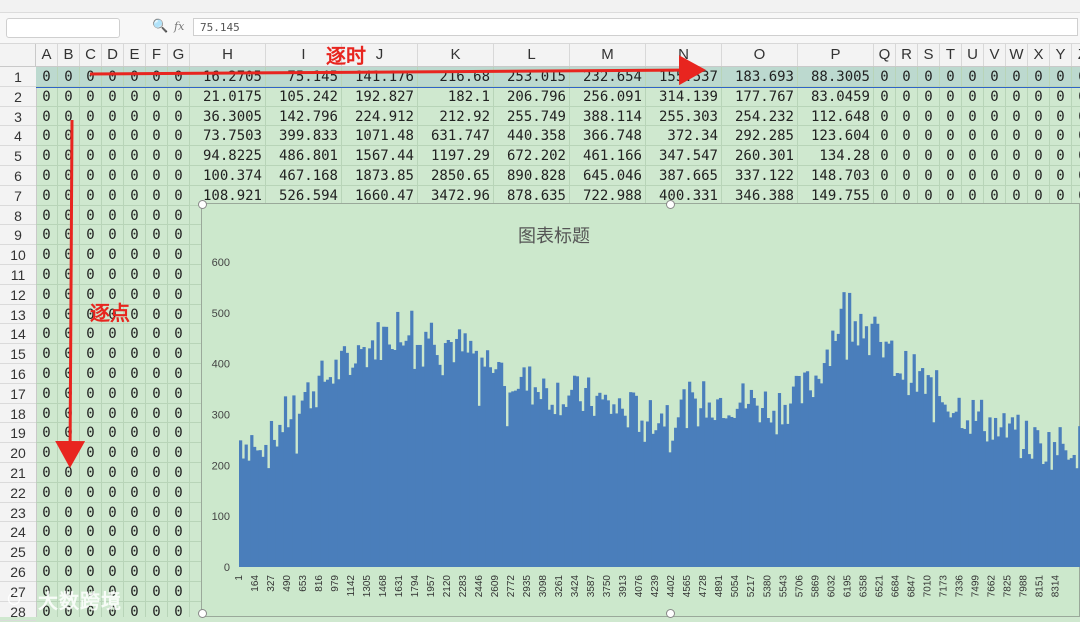 This screenshot has width=1080, height=622. What do you see at coordinates (80, 601) in the screenshot?
I see `watermark-text: 大数跨境` at bounding box center [80, 601].